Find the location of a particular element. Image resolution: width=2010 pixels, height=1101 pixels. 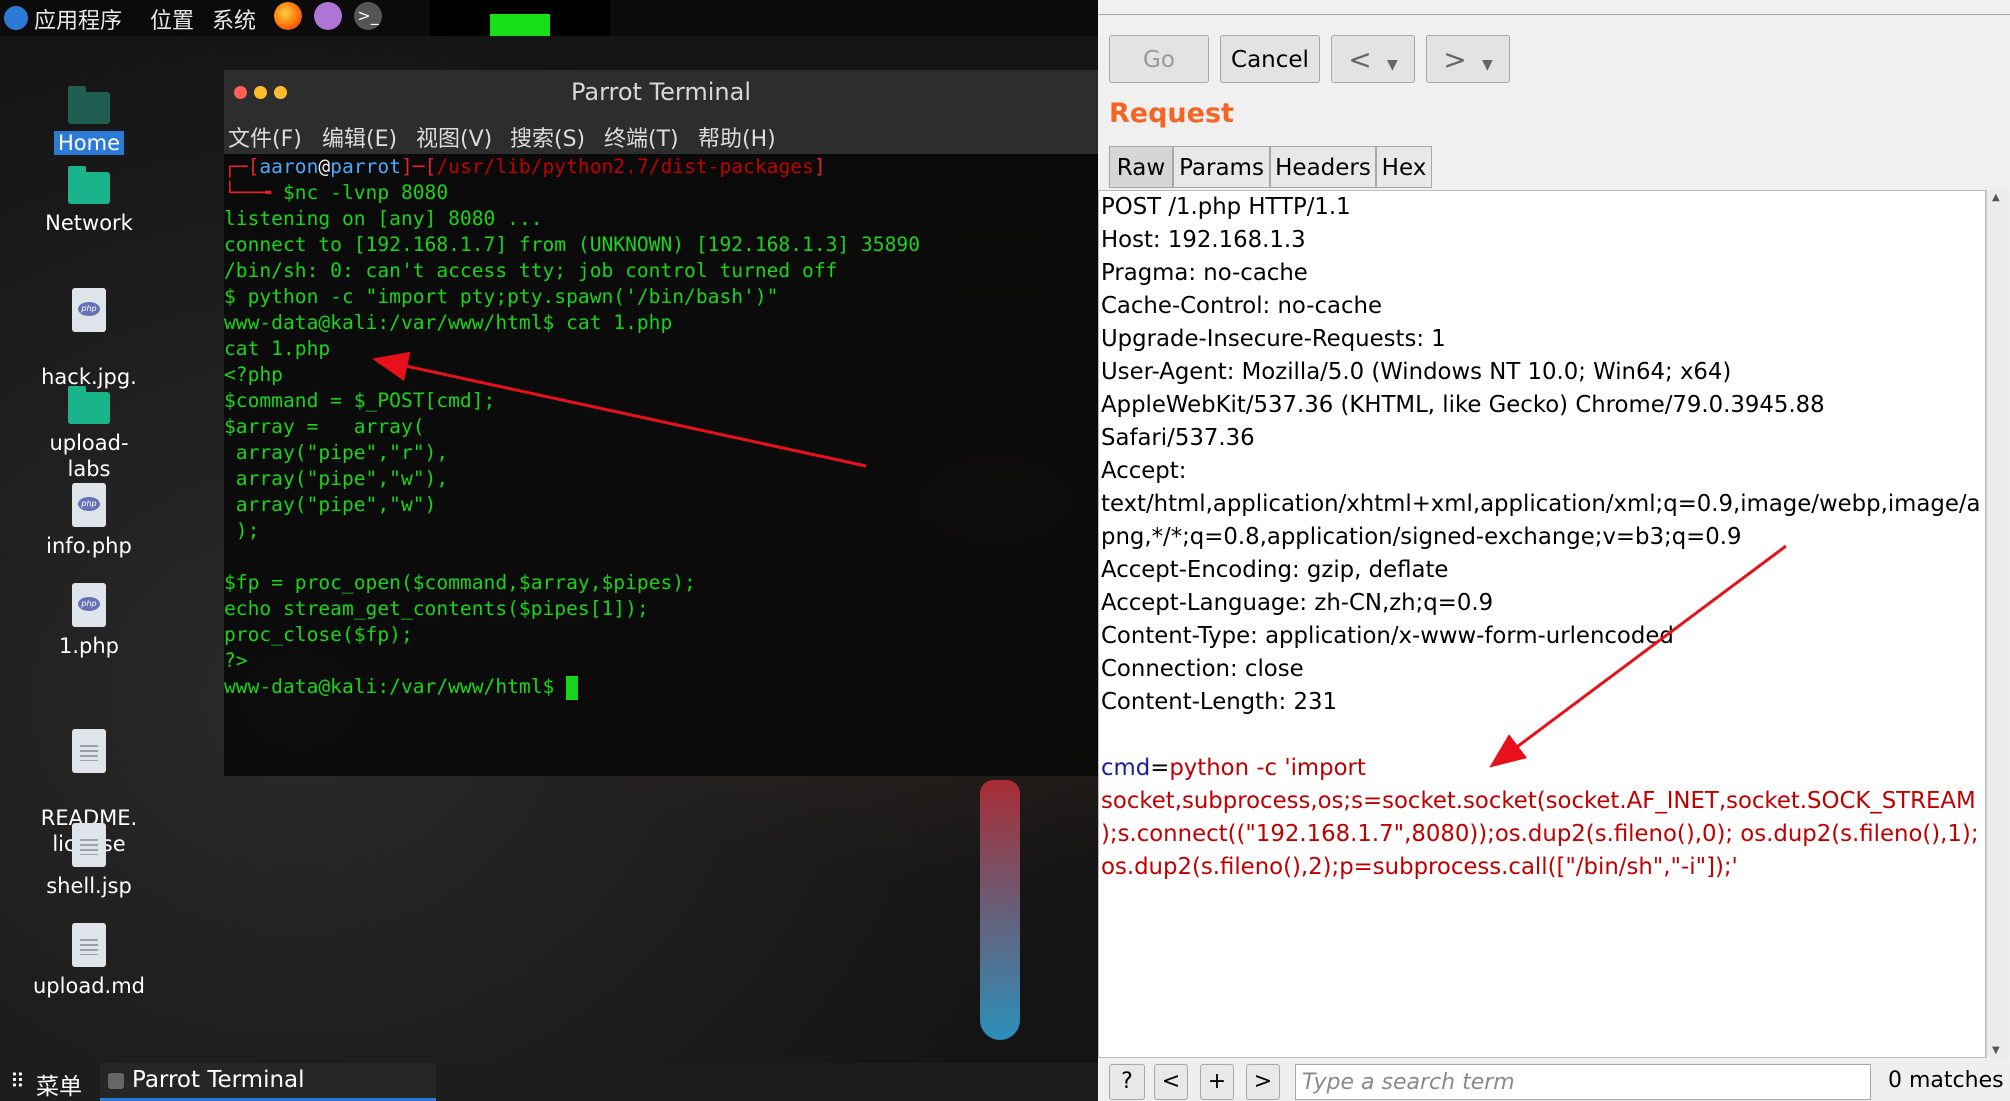

terminal-prompt-line: www-data@kali:/var/www/html$ is located at coordinates (401, 687).